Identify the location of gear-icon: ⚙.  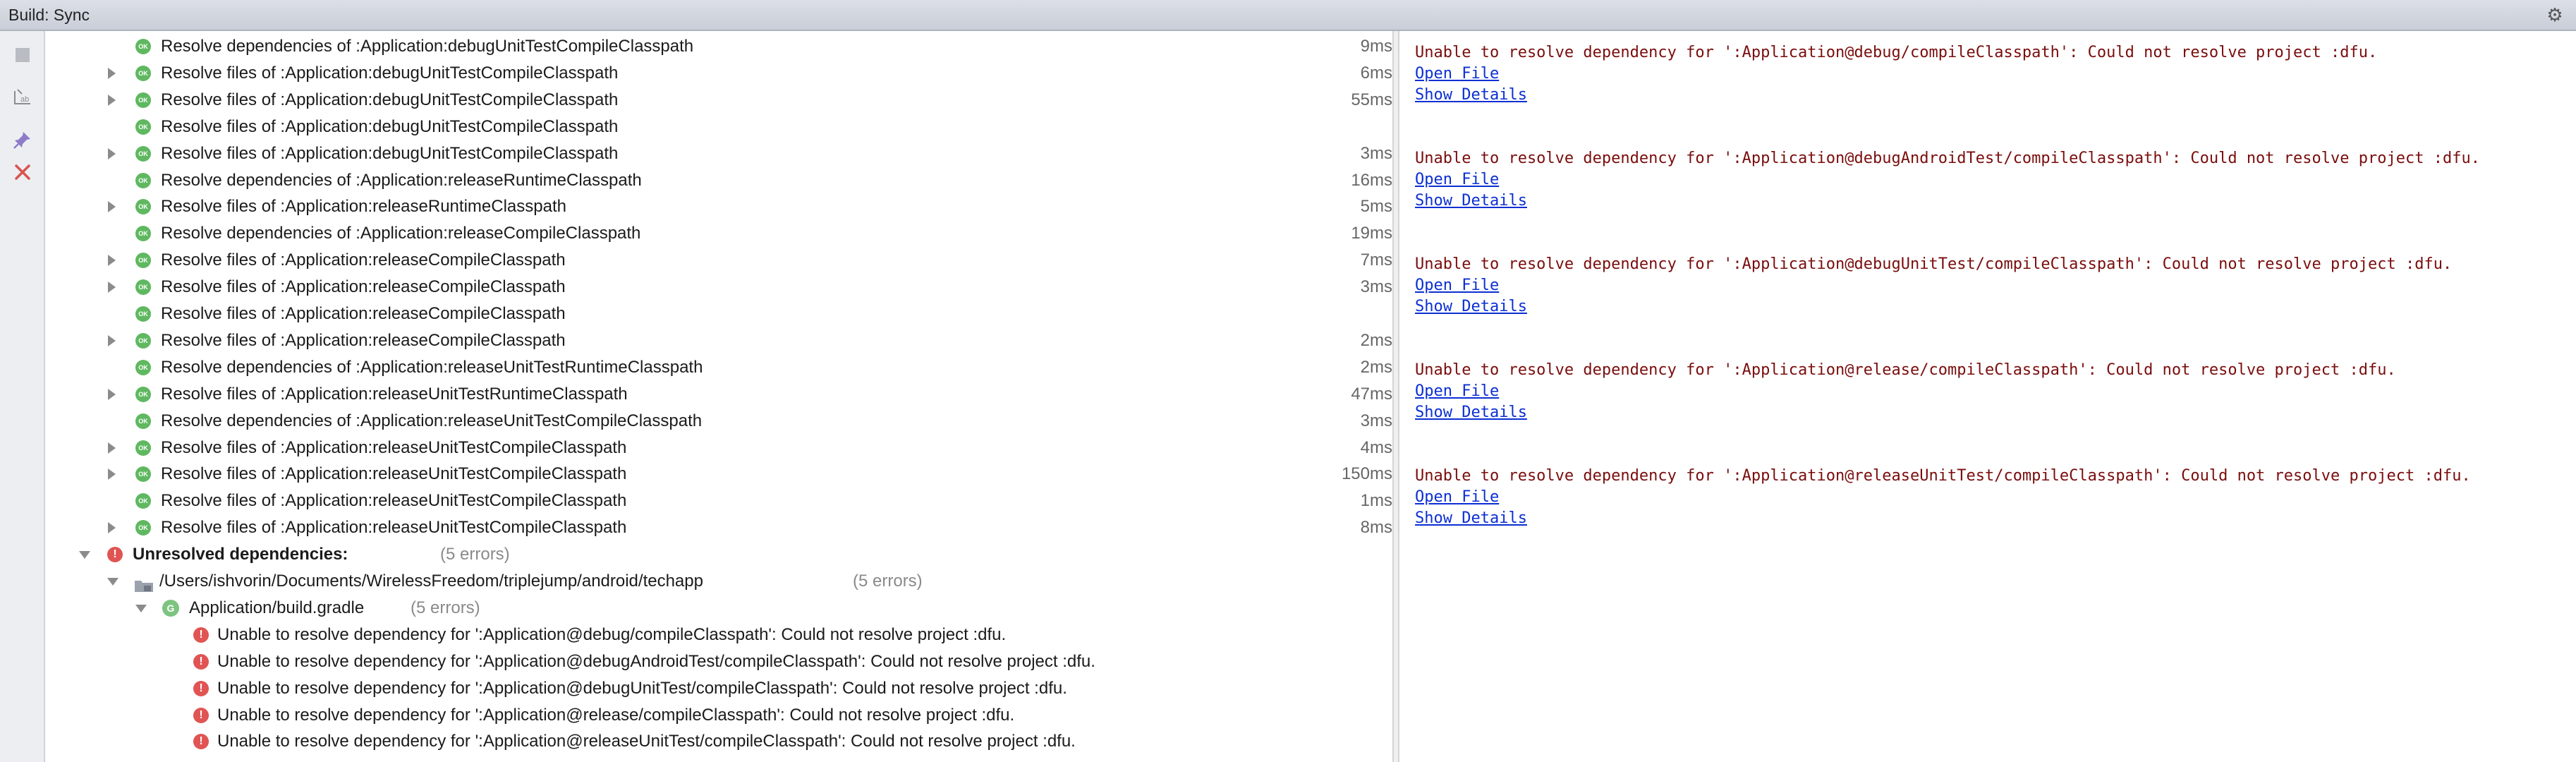
(2555, 14).